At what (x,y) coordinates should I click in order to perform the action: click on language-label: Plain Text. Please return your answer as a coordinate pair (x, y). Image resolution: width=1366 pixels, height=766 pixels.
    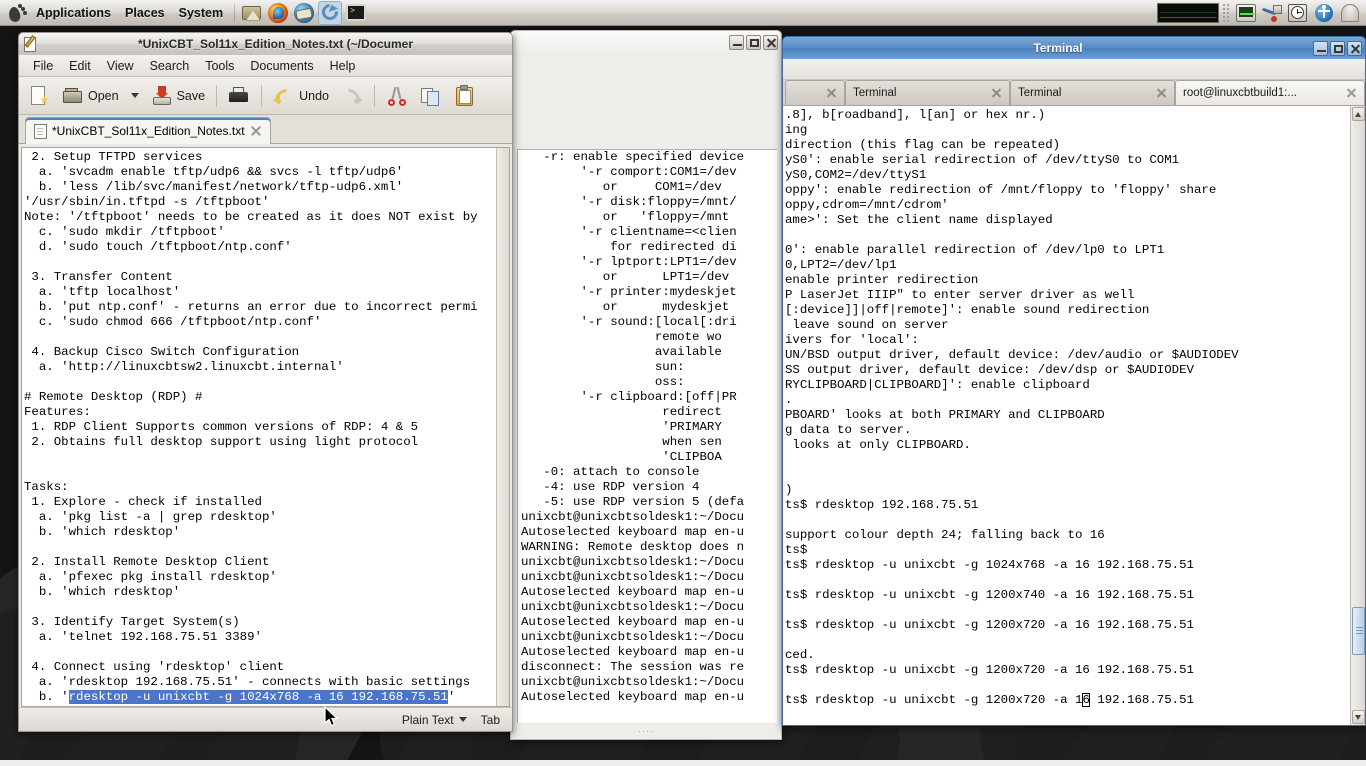
    Looking at the image, I should click on (427, 719).